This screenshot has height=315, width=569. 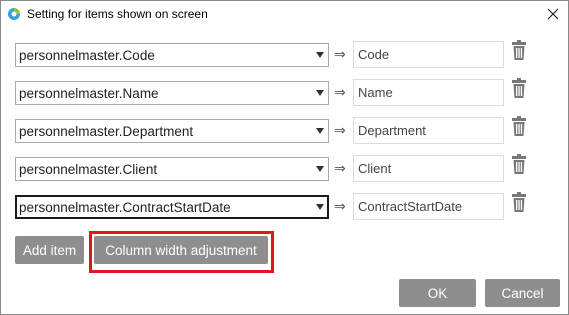 What do you see at coordinates (172, 169) in the screenshot?
I see `field-select: personnelmaster.Client` at bounding box center [172, 169].